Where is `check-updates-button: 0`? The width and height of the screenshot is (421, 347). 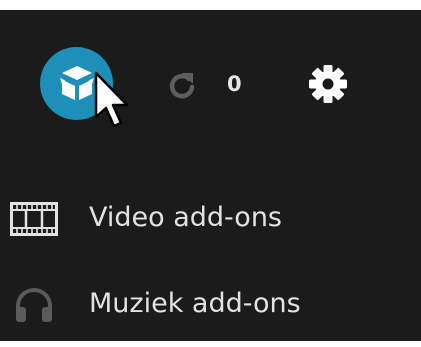 check-updates-button: 0 is located at coordinates (203, 84).